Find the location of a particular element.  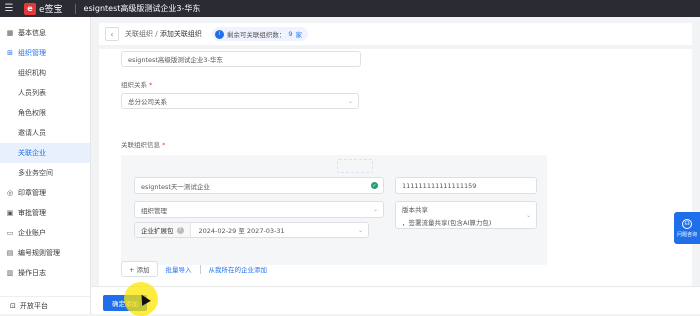

sidebar-item-seals: ◎ 印章管理 is located at coordinates (45, 193).